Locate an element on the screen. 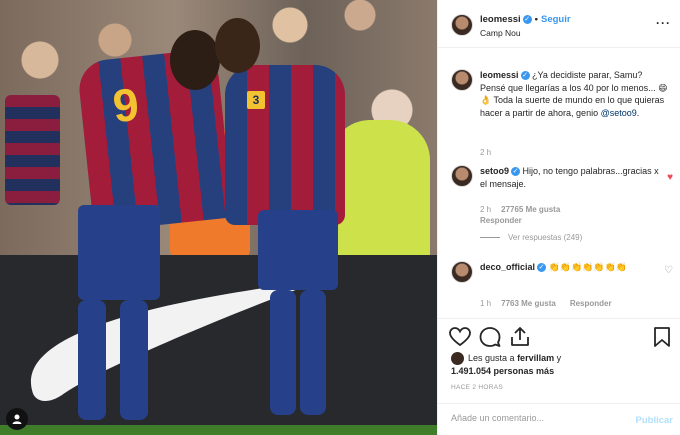 This screenshot has width=680, height=435. shirt-number-9: 9 is located at coordinates (126, 105).